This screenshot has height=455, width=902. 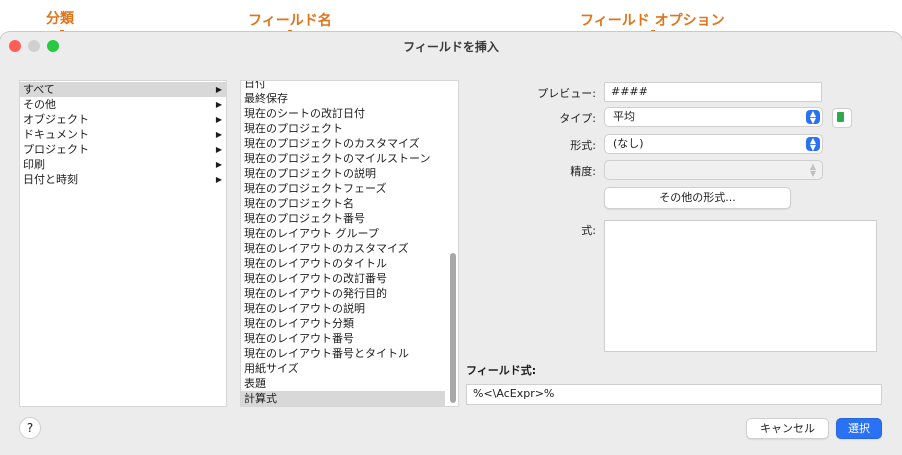 What do you see at coordinates (713, 170) in the screenshot?
I see `precision-select: ▲ ▼` at bounding box center [713, 170].